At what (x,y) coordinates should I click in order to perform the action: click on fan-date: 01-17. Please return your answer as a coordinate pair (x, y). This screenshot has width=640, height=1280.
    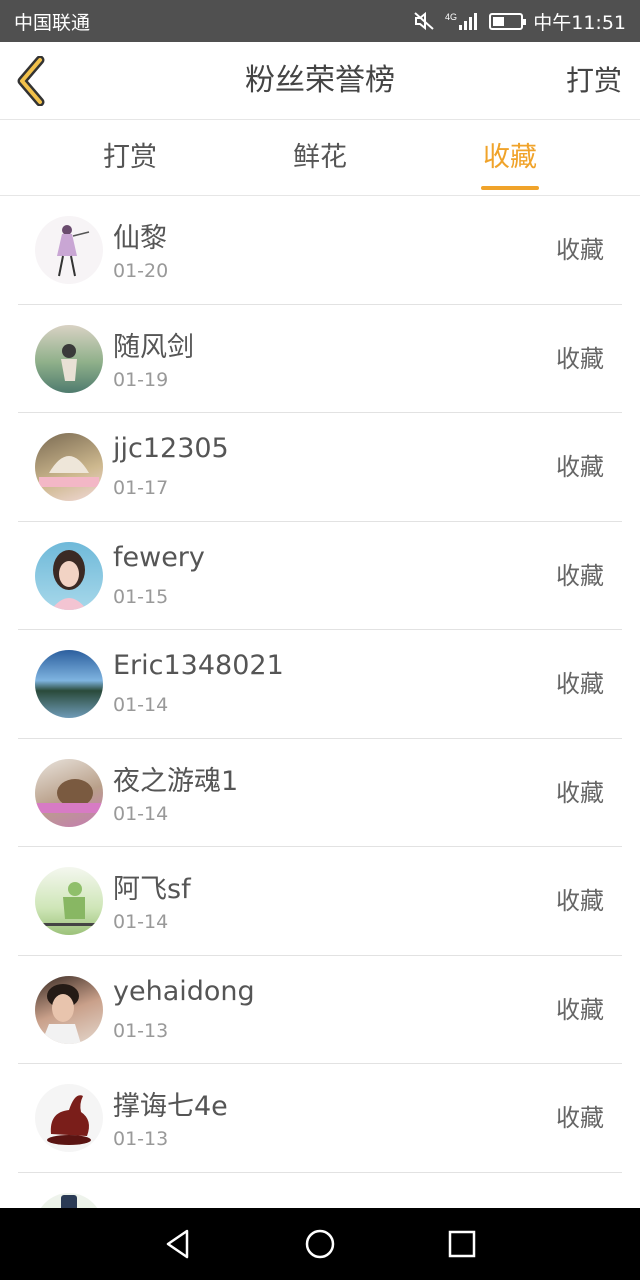
    Looking at the image, I should click on (141, 488).